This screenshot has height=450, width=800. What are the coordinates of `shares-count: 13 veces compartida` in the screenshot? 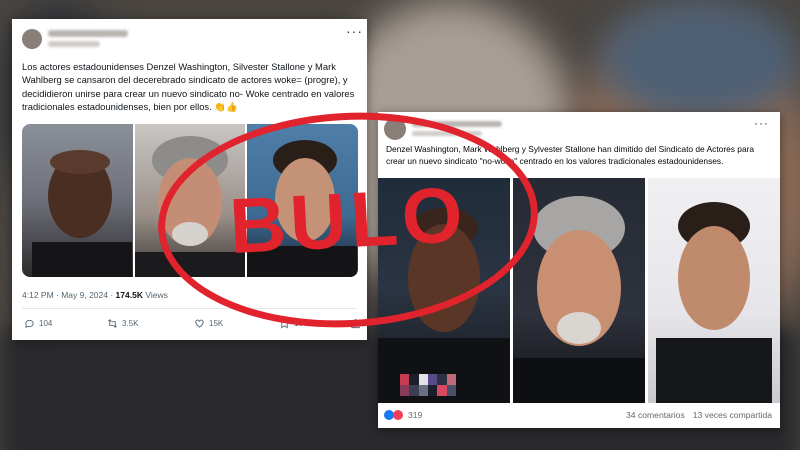 It's located at (732, 415).